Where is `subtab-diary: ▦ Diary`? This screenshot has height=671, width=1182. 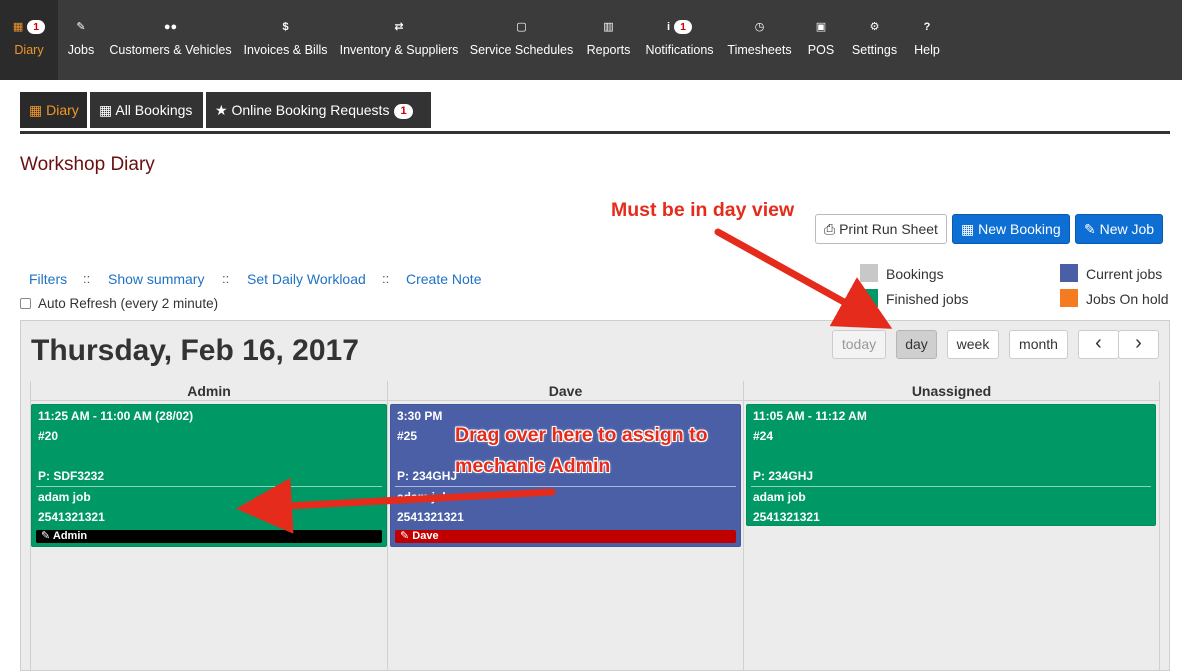 subtab-diary: ▦ Diary is located at coordinates (53, 110).